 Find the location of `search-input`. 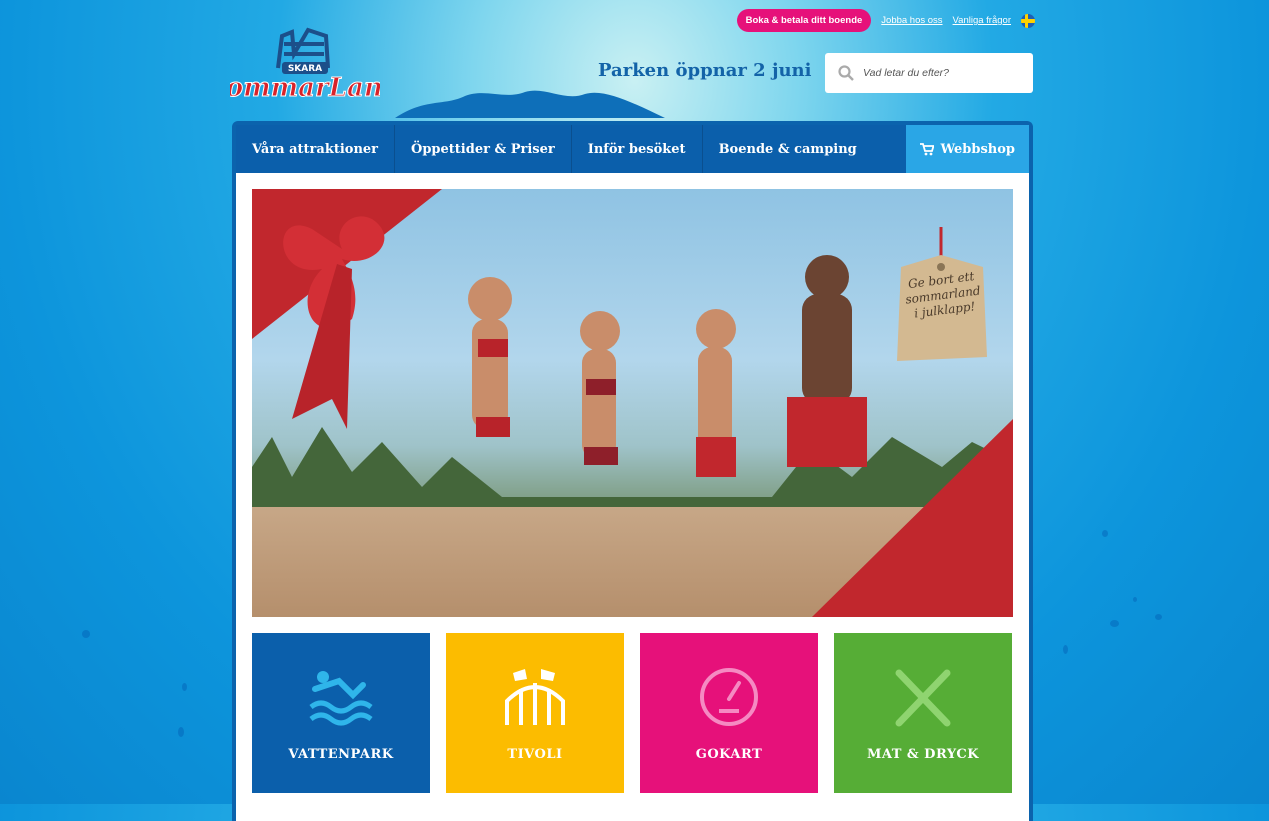

search-input is located at coordinates (945, 73).